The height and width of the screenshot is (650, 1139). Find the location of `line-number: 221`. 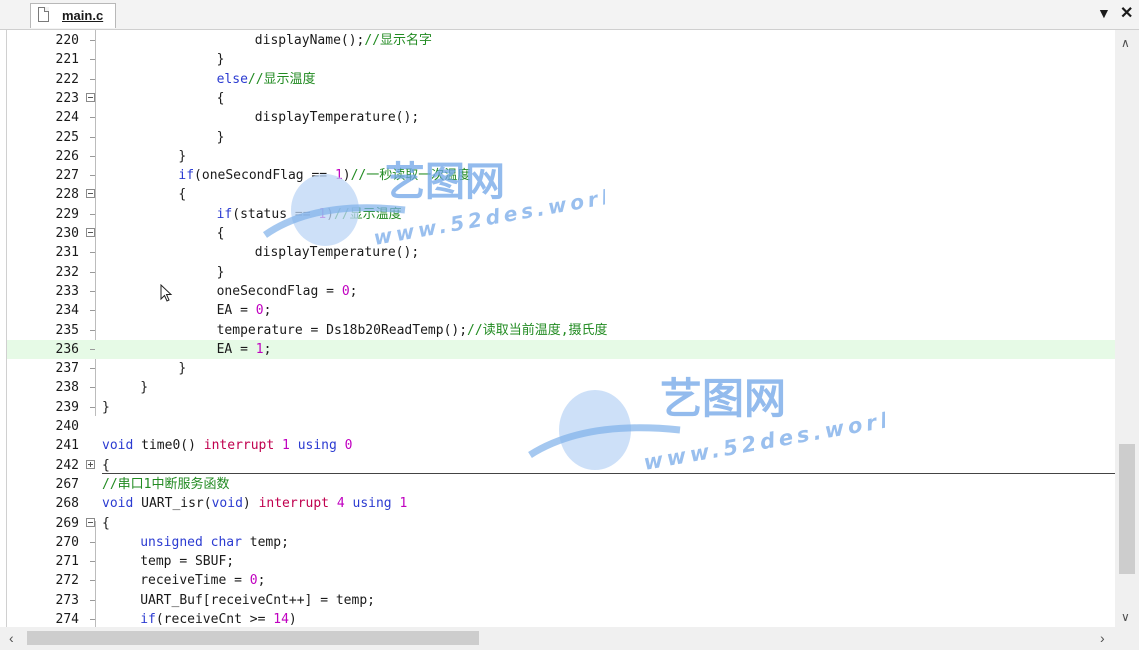

line-number: 221 is located at coordinates (67, 60).